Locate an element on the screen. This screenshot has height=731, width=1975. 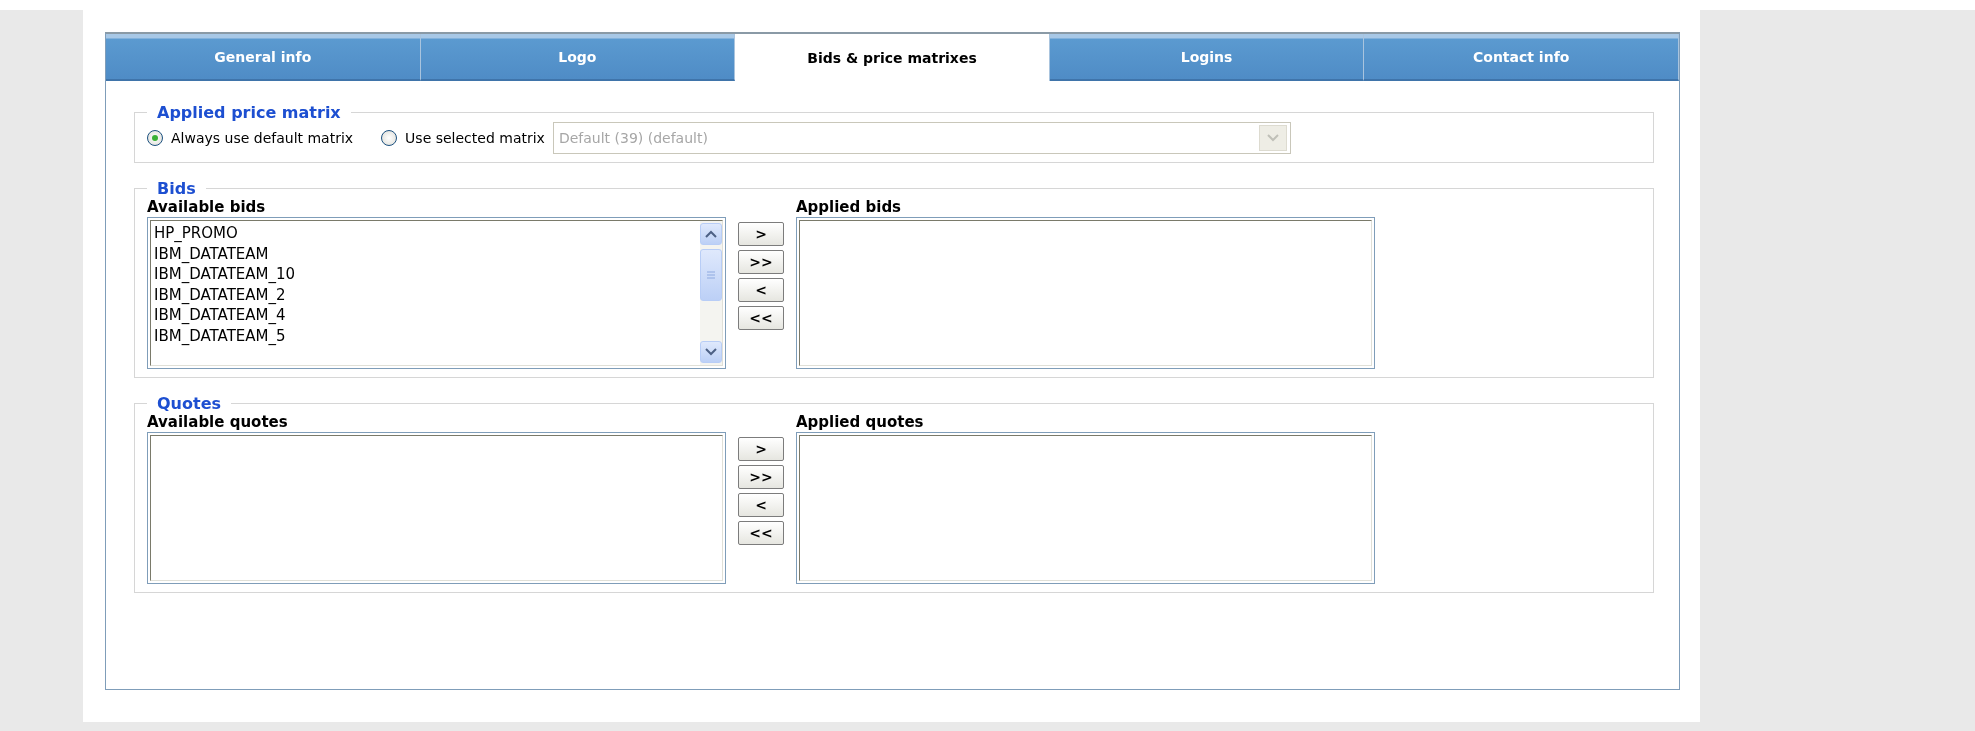
list-label: Available bids is located at coordinates (207, 207).